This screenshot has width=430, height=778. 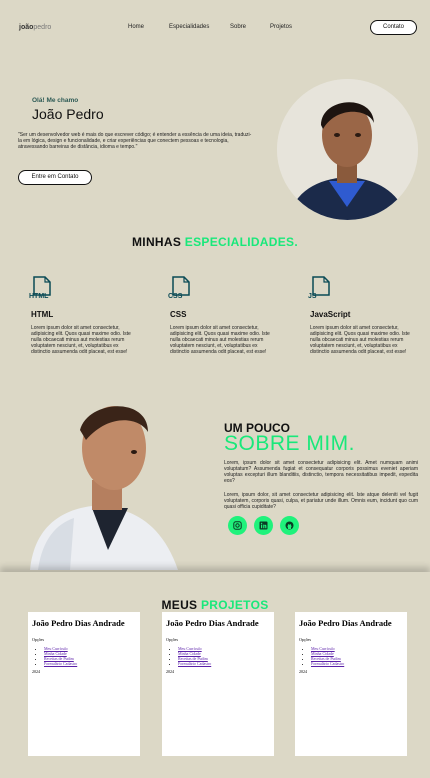 I want to click on nav-link-sobre: Sobre, so click(x=238, y=27).